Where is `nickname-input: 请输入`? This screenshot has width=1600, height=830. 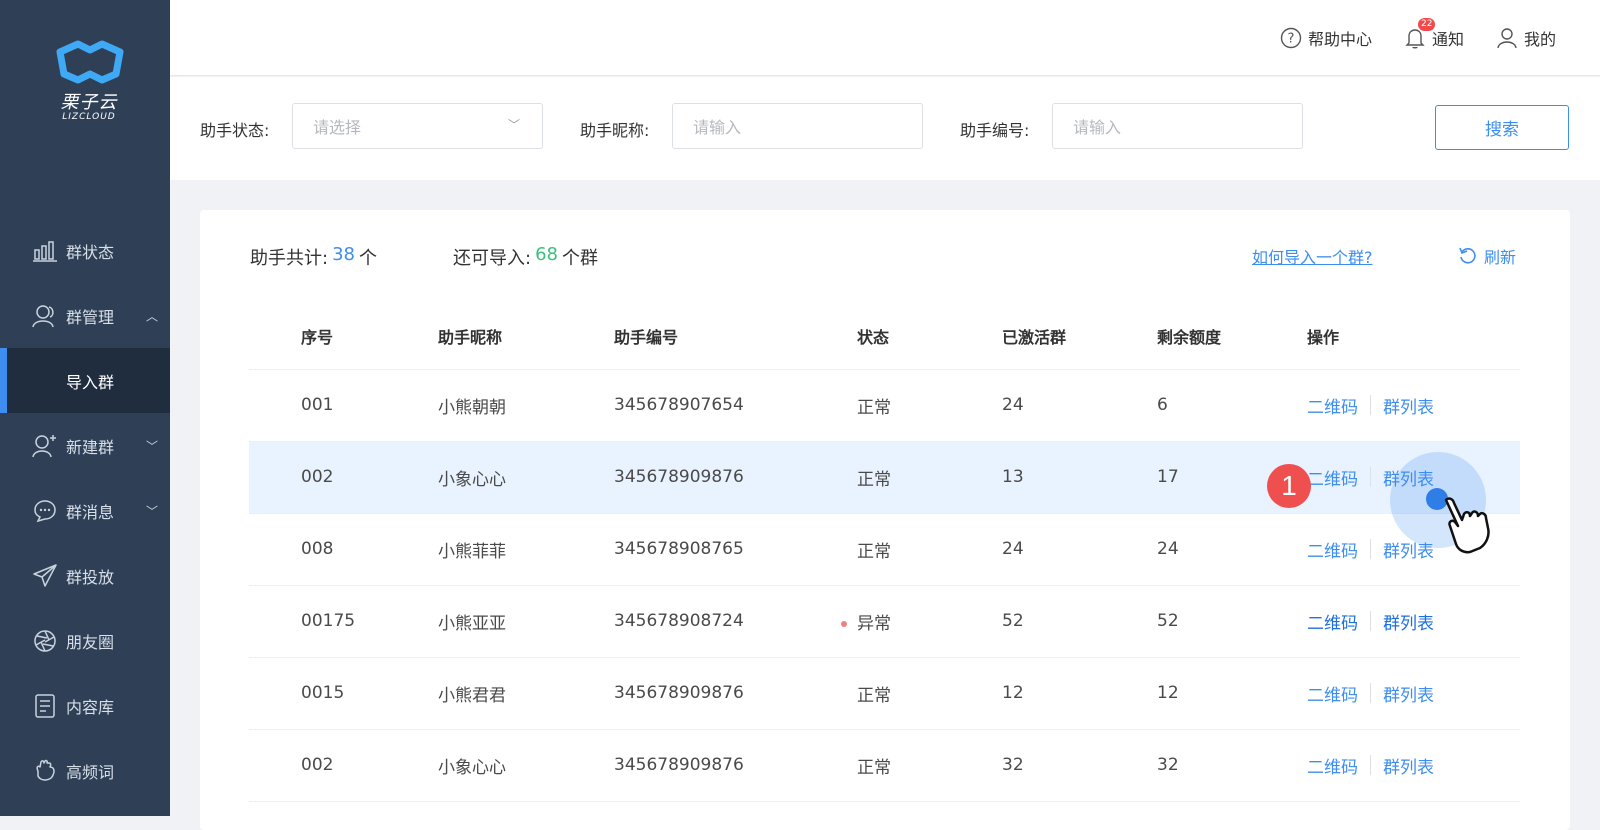
nickname-input: 请输入 is located at coordinates (797, 126).